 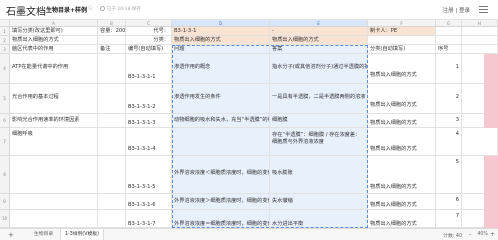 What do you see at coordinates (402, 121) in the screenshot?
I see `cell-f6: 物质出入细胞的方式` at bounding box center [402, 121].